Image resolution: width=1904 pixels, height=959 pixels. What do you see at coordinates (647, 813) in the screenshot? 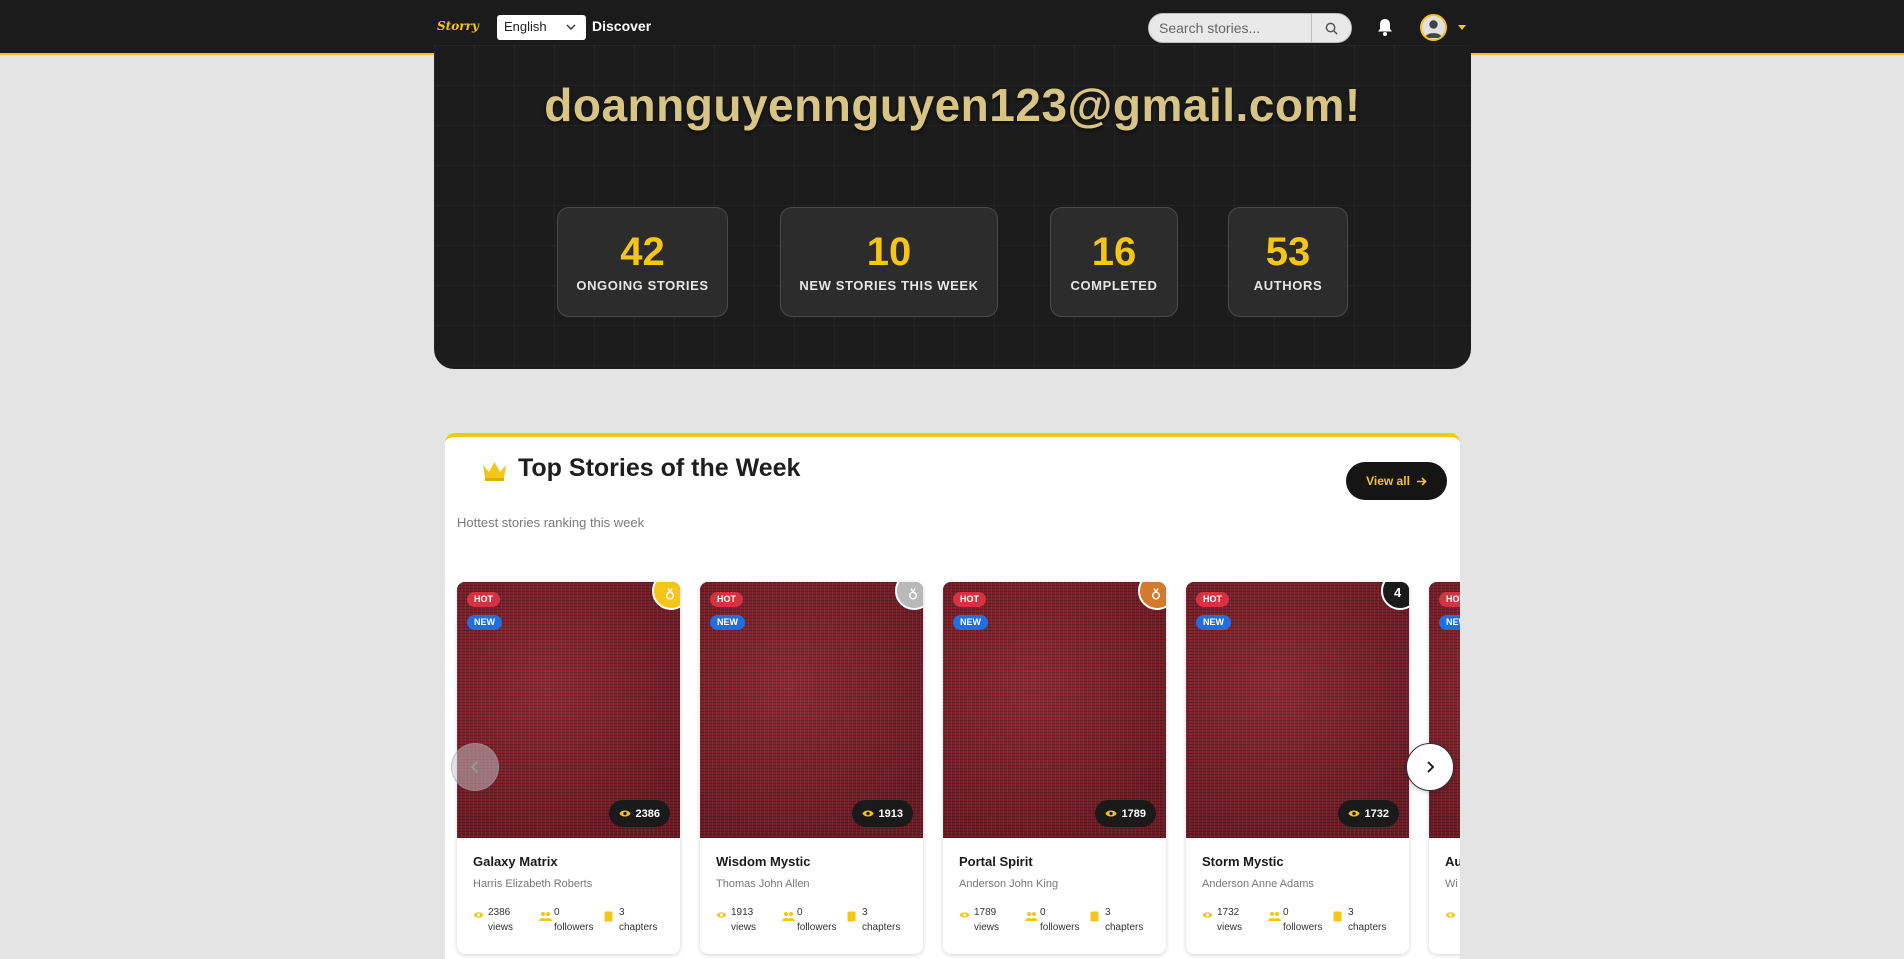
I see `views-count: 2386` at bounding box center [647, 813].